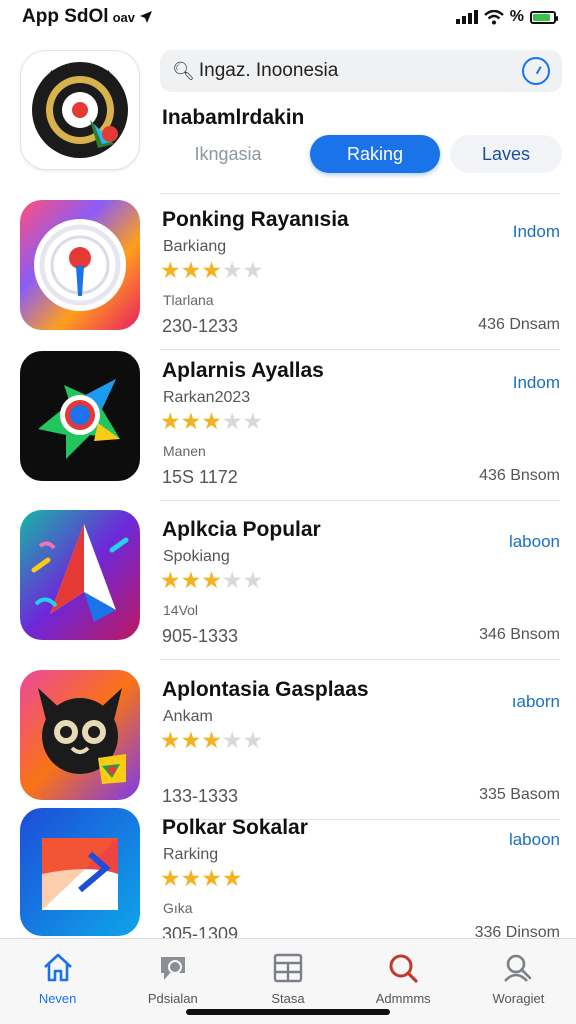  I want to click on search-bar: 🔍︎, so click(361, 71).